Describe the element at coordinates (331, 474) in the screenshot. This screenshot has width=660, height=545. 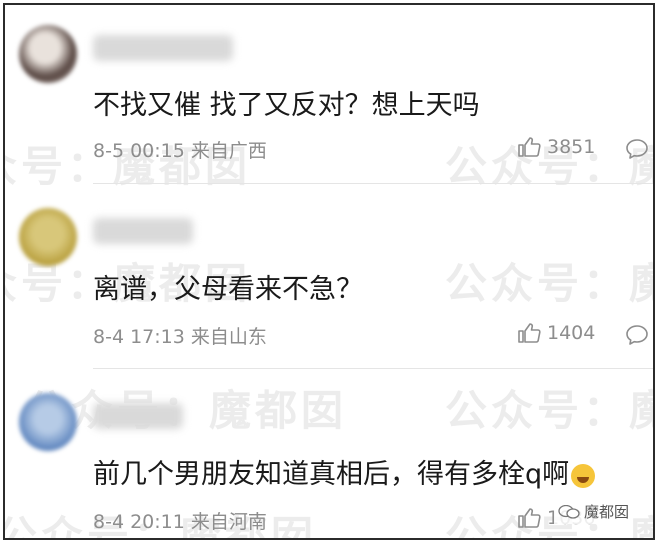
I see `comment-text-body: 前几个男朋友知道真相后，得有多栓q啊` at that location.